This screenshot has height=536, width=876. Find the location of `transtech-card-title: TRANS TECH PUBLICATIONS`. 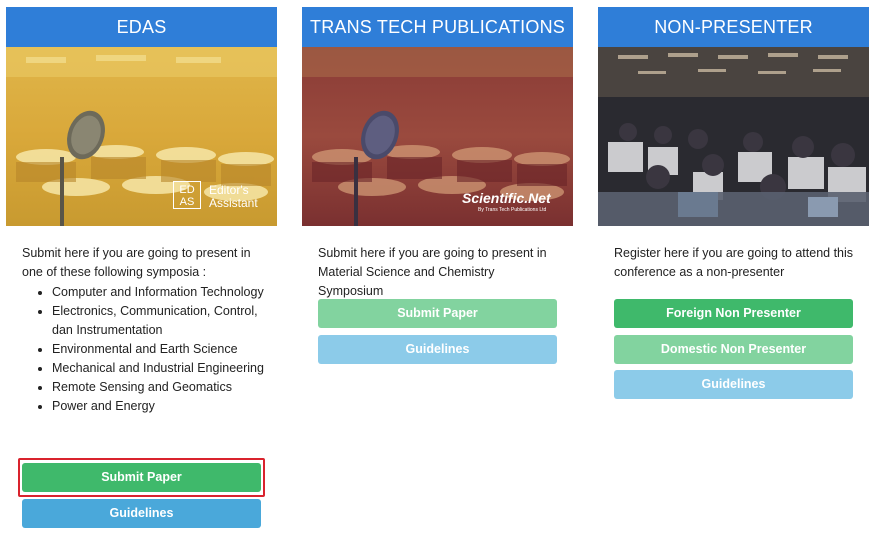

transtech-card-title: TRANS TECH PUBLICATIONS is located at coordinates (437, 27).